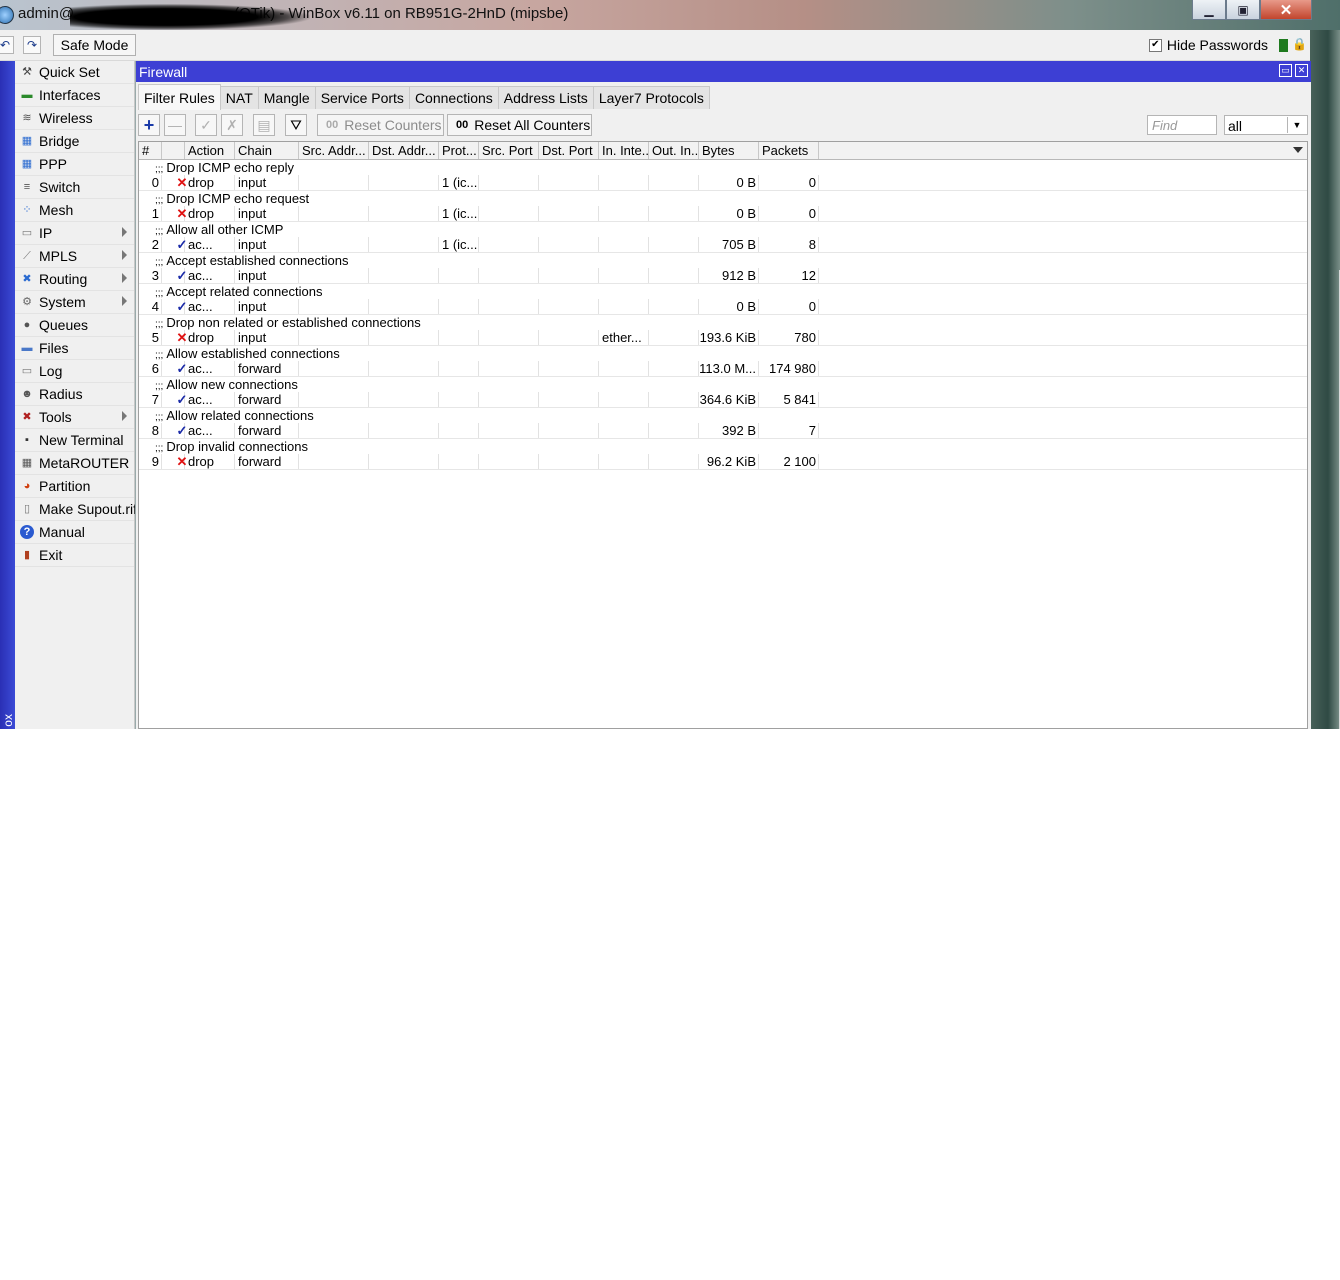 Image resolution: width=1340 pixels, height=1280 pixels. Describe the element at coordinates (175, 125) in the screenshot. I see `remove-rule-button: —` at that location.